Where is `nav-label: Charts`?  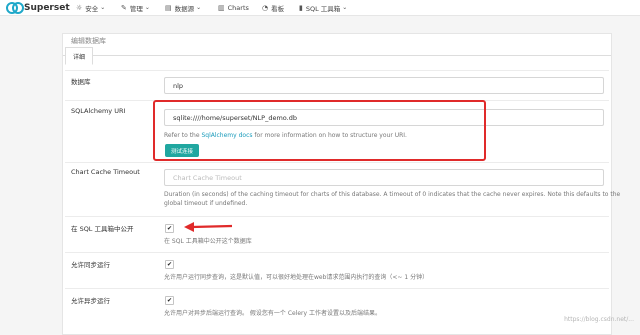
nav-label: Charts is located at coordinates (238, 7).